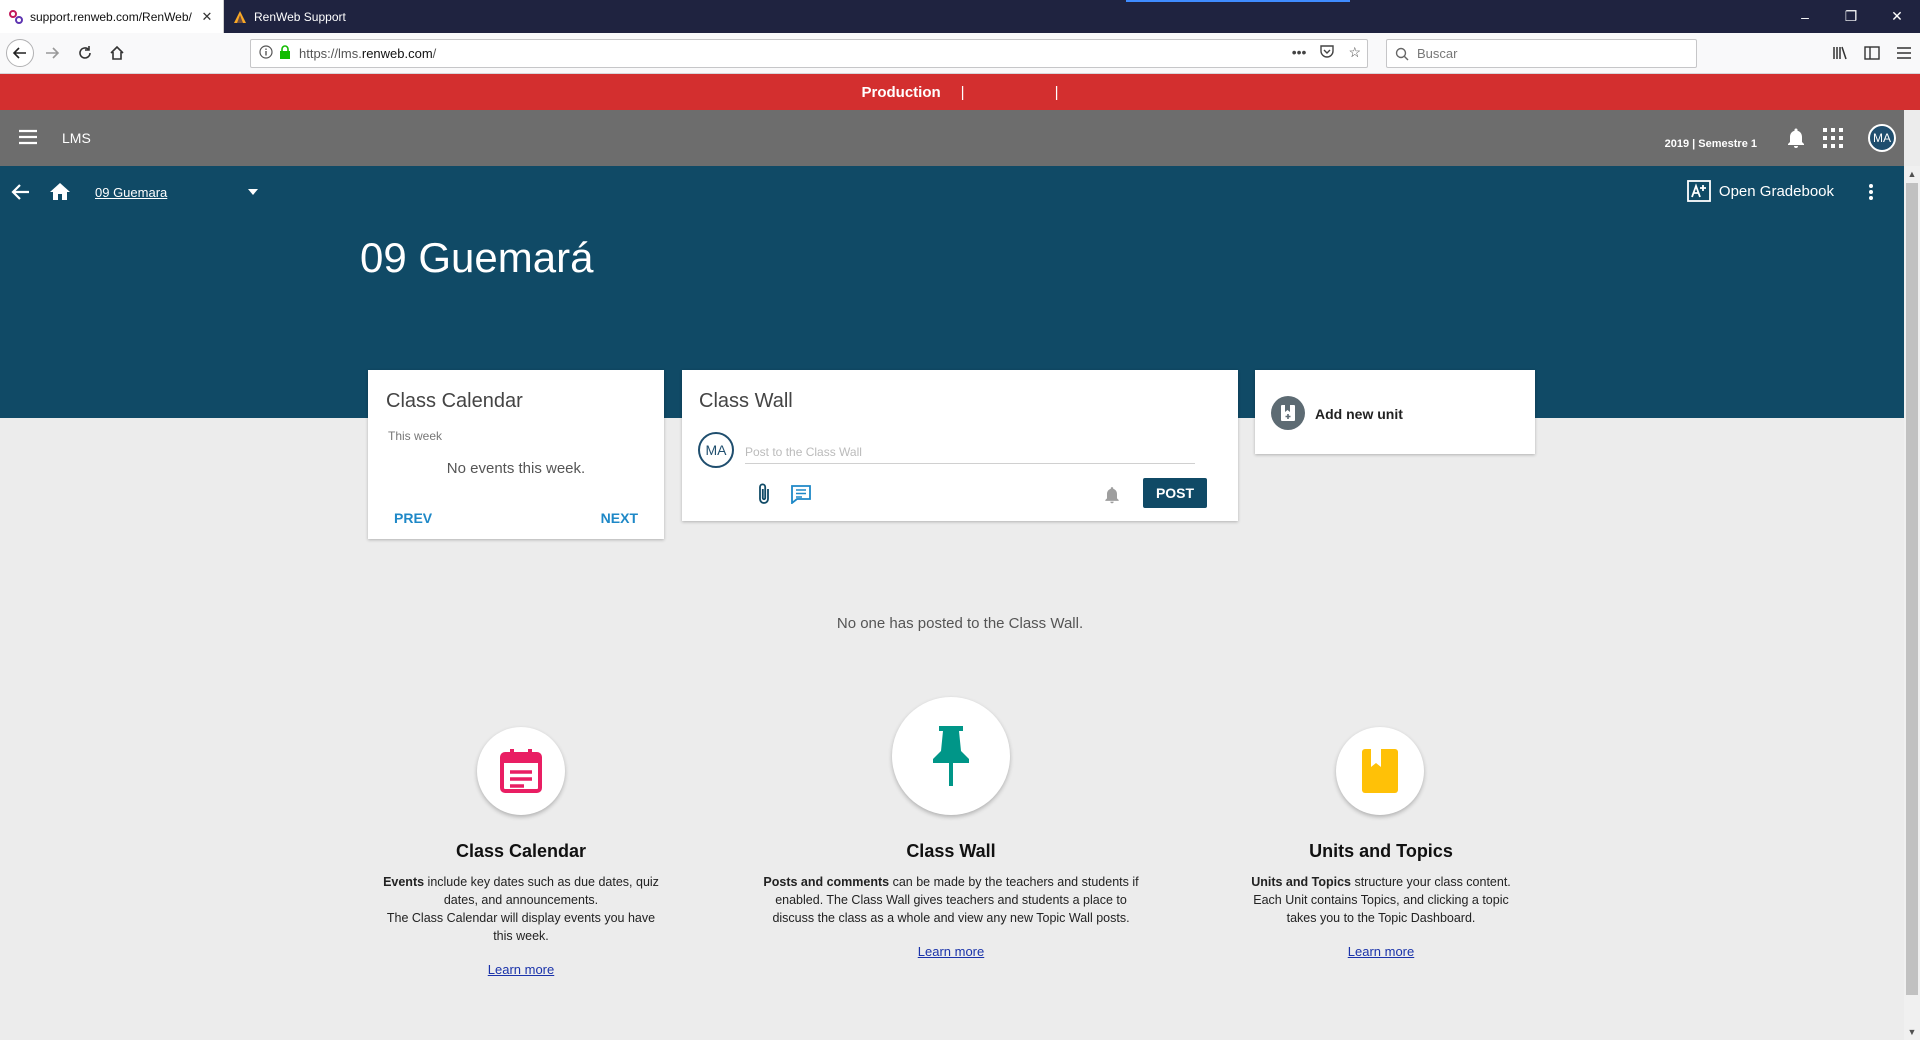 The height and width of the screenshot is (1040, 1920). What do you see at coordinates (951, 851) in the screenshot?
I see `feature-title: Class Wall` at bounding box center [951, 851].